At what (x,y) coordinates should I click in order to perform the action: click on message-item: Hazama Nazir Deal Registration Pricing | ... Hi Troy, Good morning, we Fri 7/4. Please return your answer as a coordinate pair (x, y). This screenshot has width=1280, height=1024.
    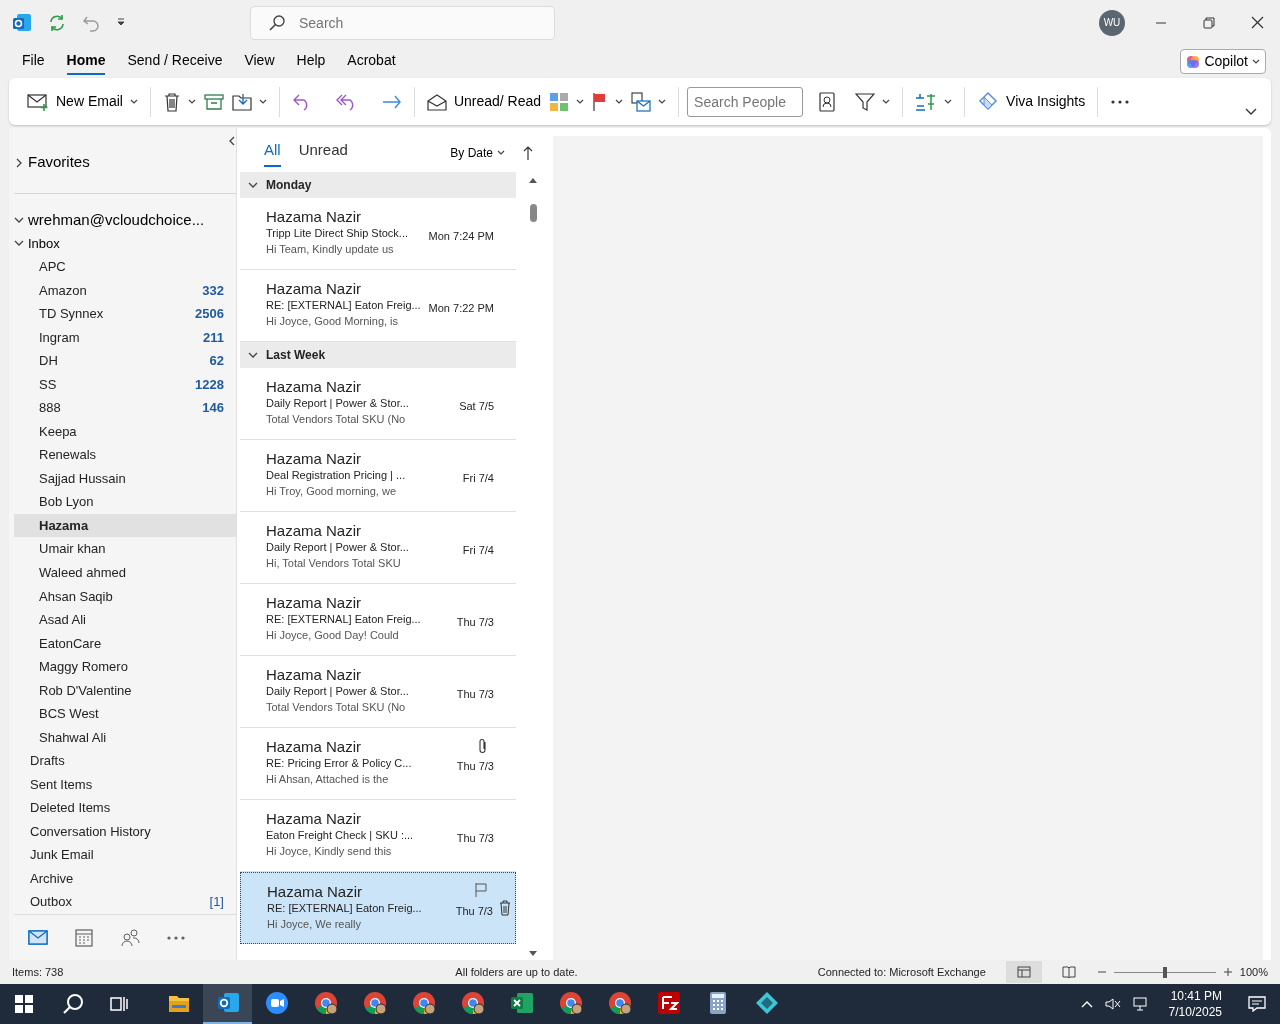
    Looking at the image, I should click on (378, 476).